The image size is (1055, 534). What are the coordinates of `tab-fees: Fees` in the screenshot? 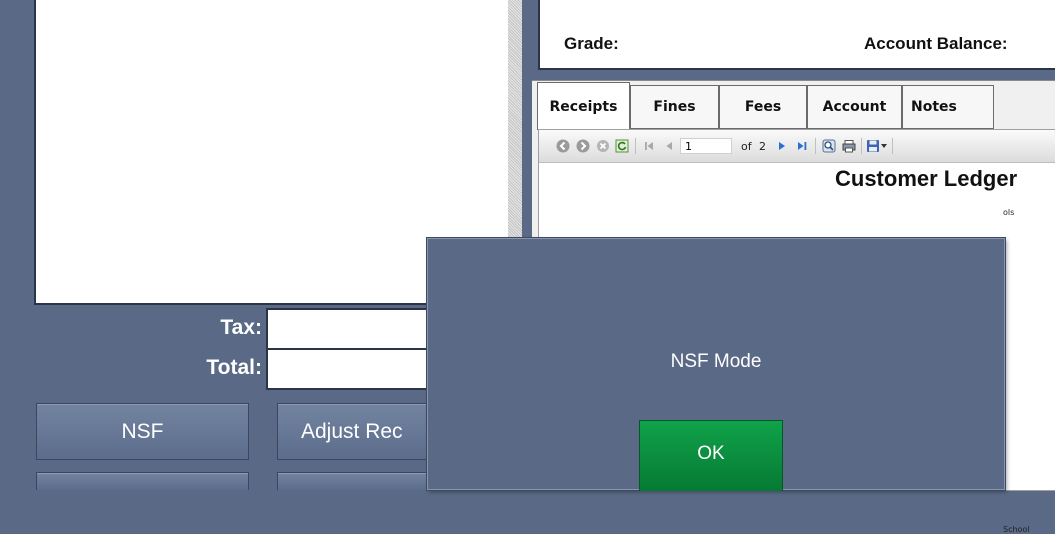 It's located at (763, 107).